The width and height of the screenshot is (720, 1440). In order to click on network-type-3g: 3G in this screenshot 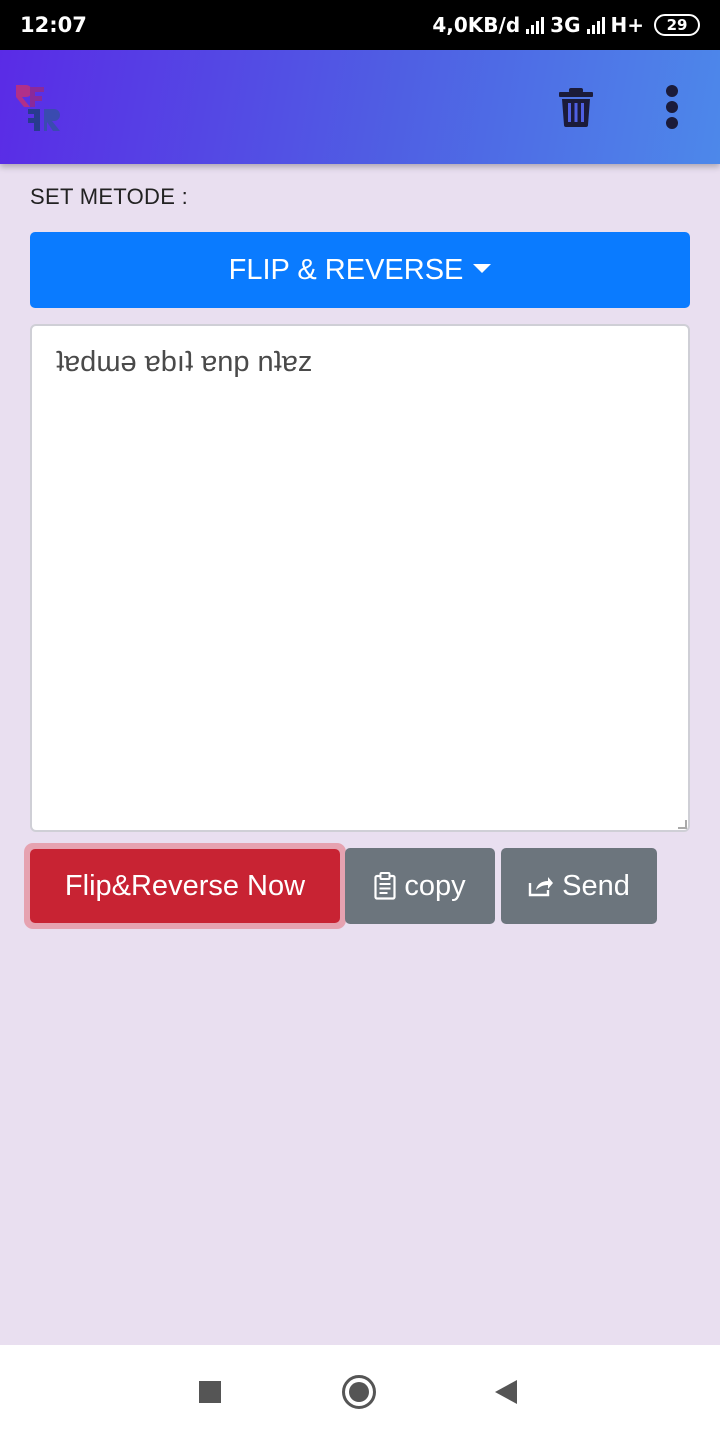, I will do `click(565, 25)`.